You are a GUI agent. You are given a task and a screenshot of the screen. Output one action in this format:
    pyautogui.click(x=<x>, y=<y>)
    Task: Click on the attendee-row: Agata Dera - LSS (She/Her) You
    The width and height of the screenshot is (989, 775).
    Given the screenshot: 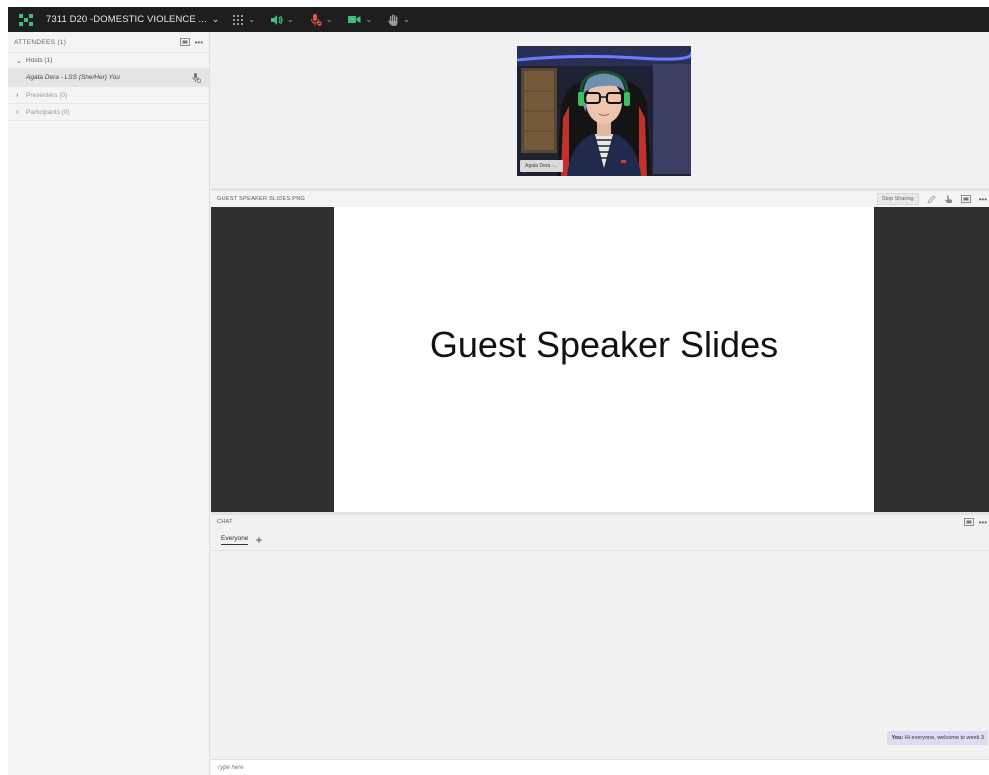 What is the action you would take?
    pyautogui.click(x=108, y=78)
    